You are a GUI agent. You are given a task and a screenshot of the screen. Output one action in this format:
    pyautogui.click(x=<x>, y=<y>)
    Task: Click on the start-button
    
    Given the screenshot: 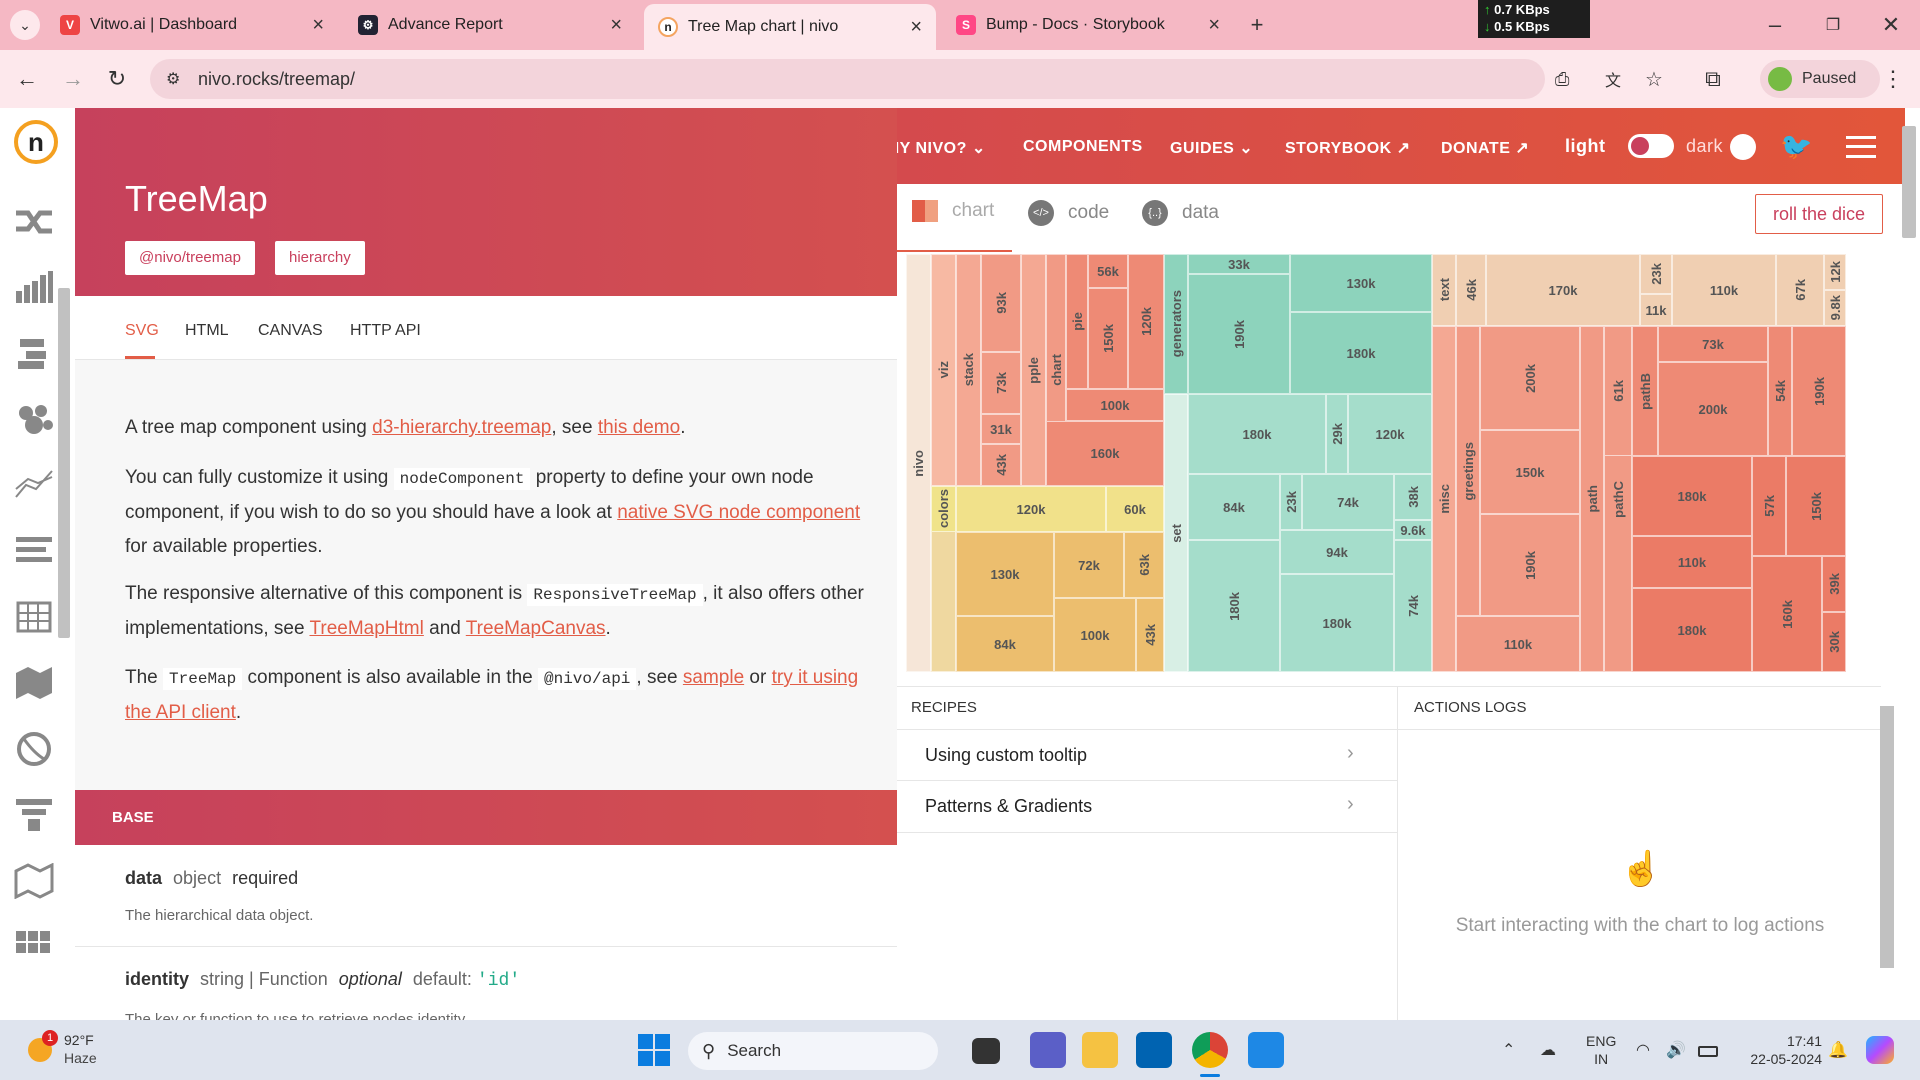 What is the action you would take?
    pyautogui.click(x=654, y=1050)
    